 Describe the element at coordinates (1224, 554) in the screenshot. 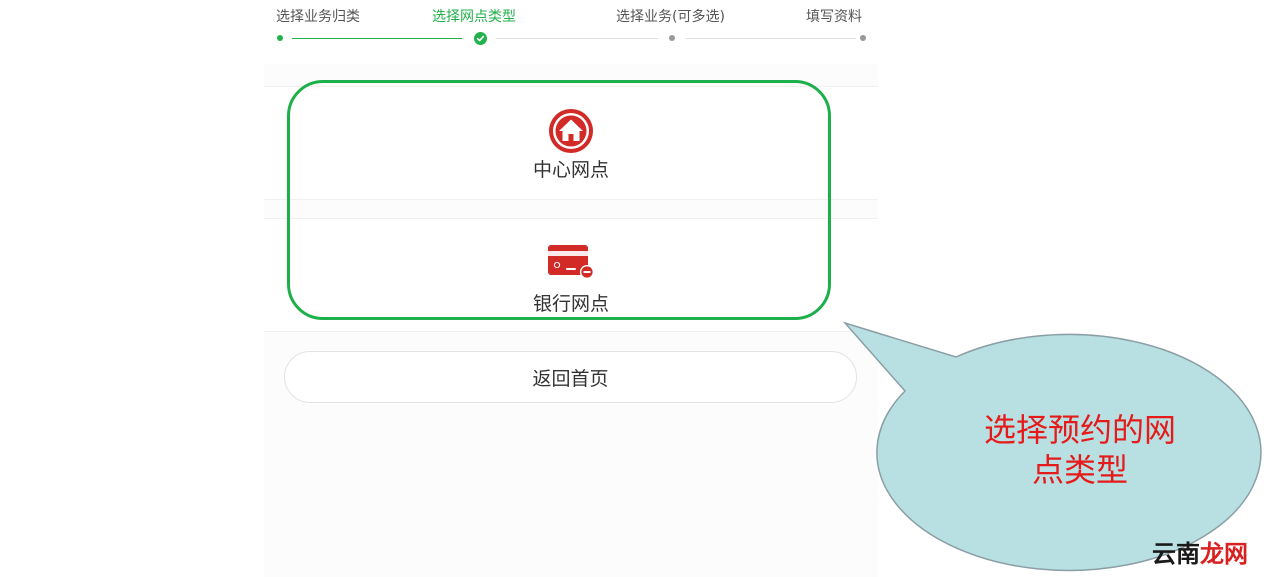

I see `watermark-part-2: 龙网` at that location.